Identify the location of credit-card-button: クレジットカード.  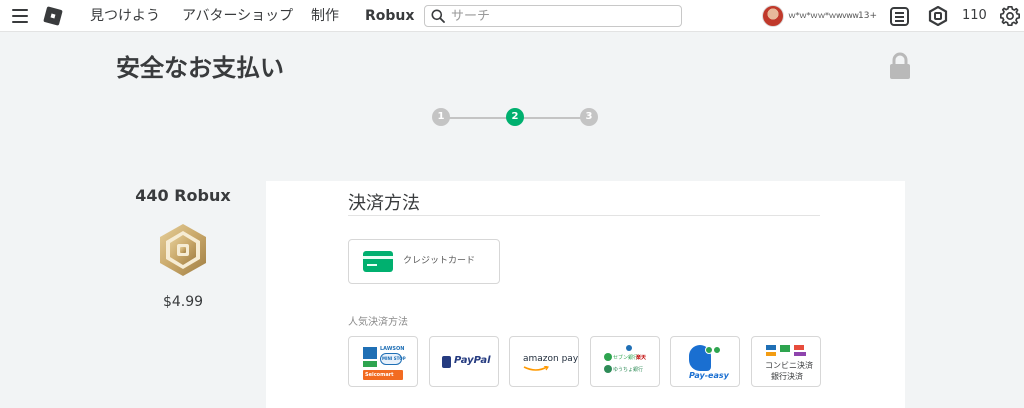
(424, 261).